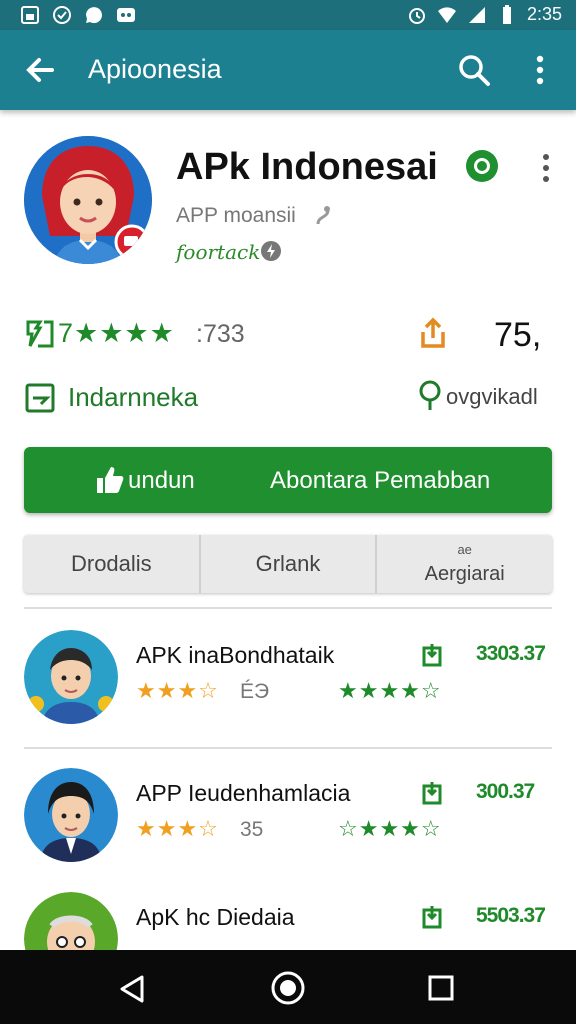 The image size is (576, 1024). Describe the element at coordinates (390, 690) in the screenshot. I see `list-item-rating-secondary: ★★★★☆` at that location.